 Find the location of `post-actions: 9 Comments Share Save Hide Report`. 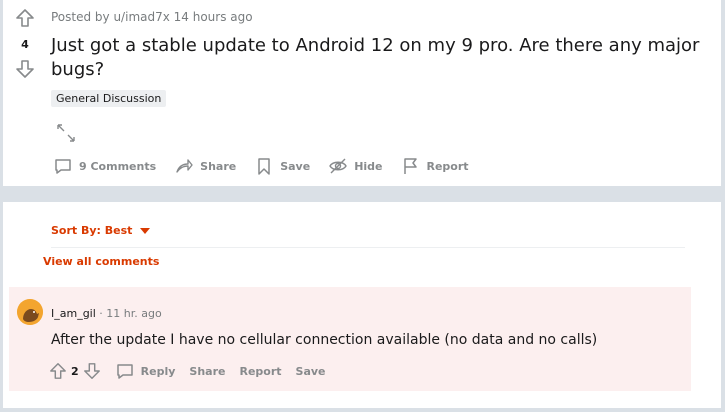

post-actions: 9 Comments Share Save Hide Report is located at coordinates (261, 166).